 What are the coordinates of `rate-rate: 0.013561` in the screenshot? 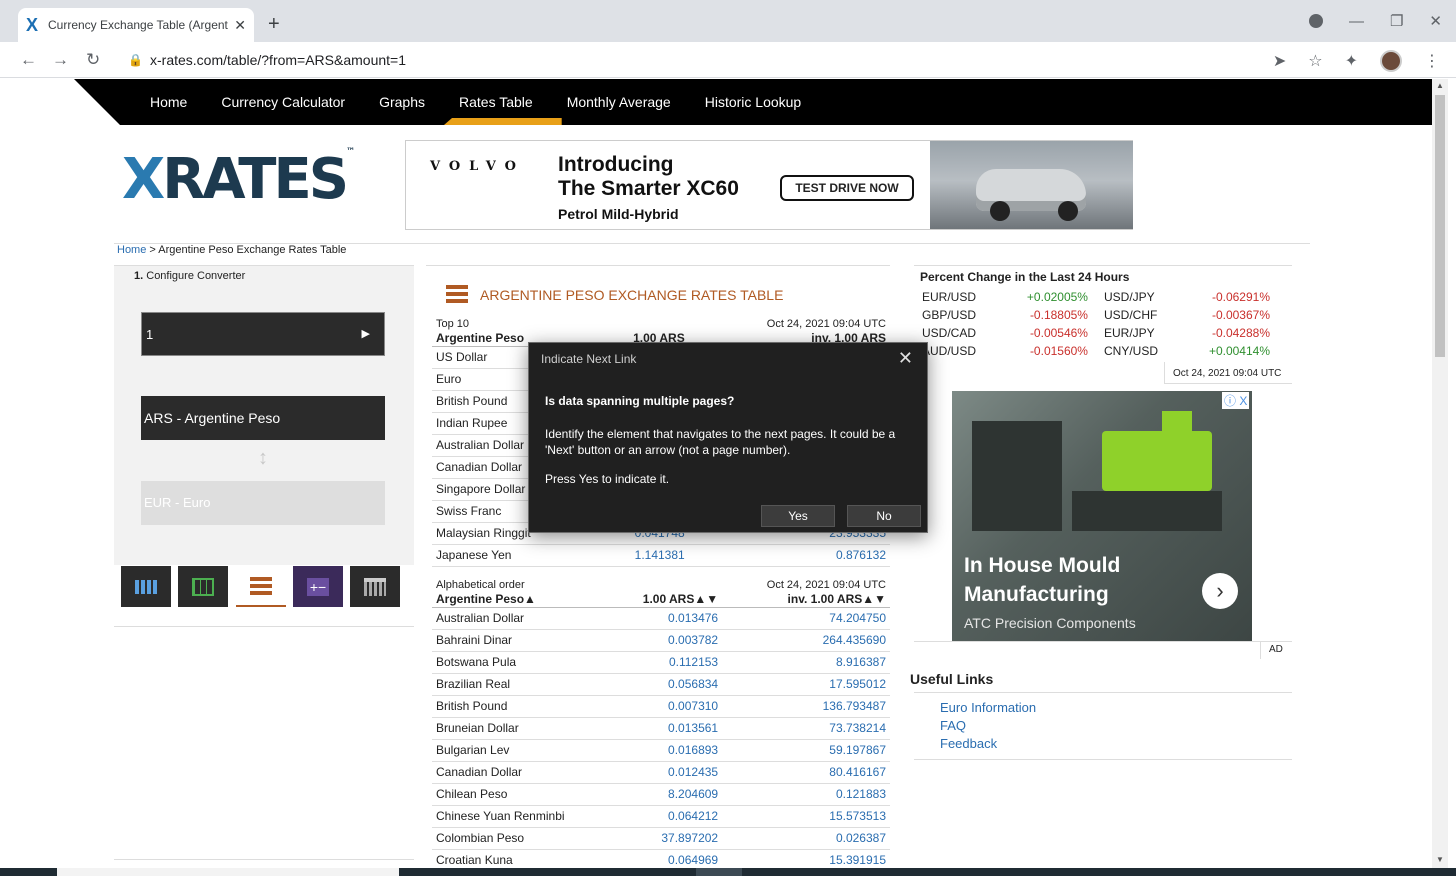 It's located at (667, 728).